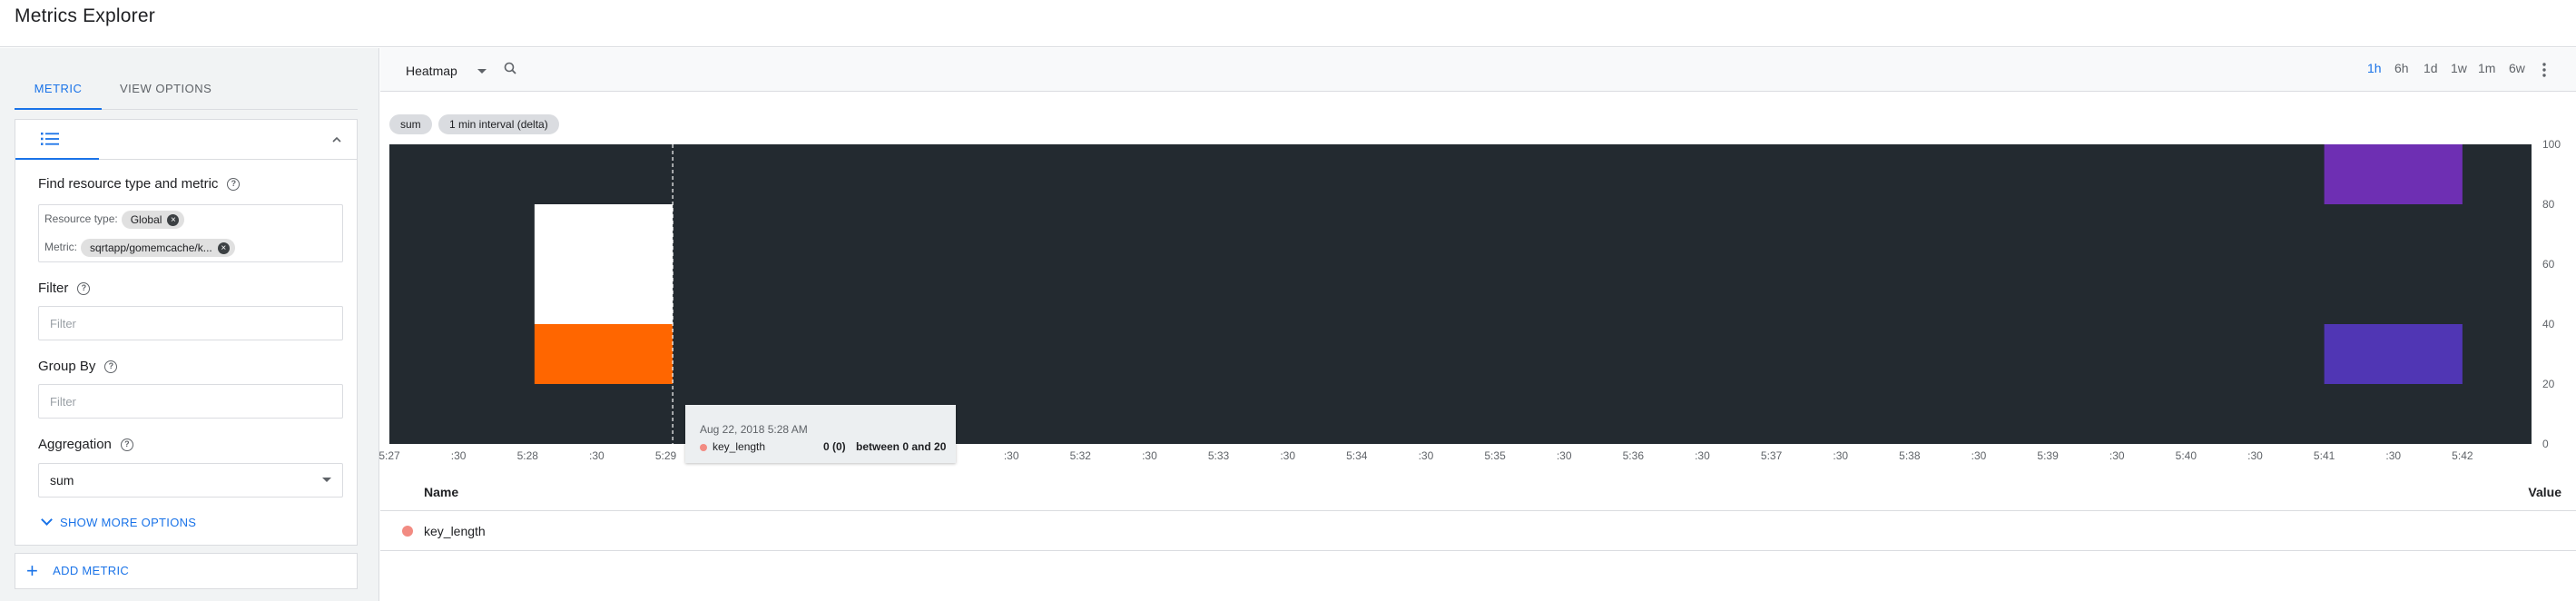 The height and width of the screenshot is (601, 2576). I want to click on show-more-options-button: SHOW MORE OPTIONS, so click(119, 521).